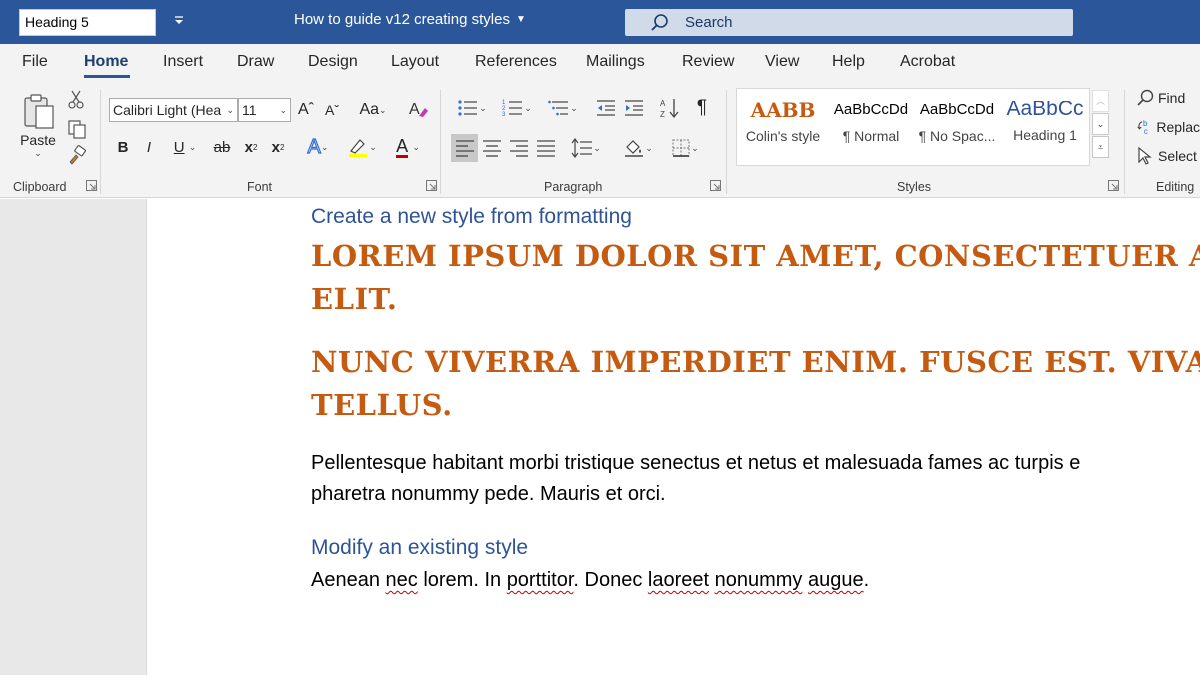 The image size is (1200, 675). Describe the element at coordinates (610, 580) in the screenshot. I see `text-run: . Donec` at that location.